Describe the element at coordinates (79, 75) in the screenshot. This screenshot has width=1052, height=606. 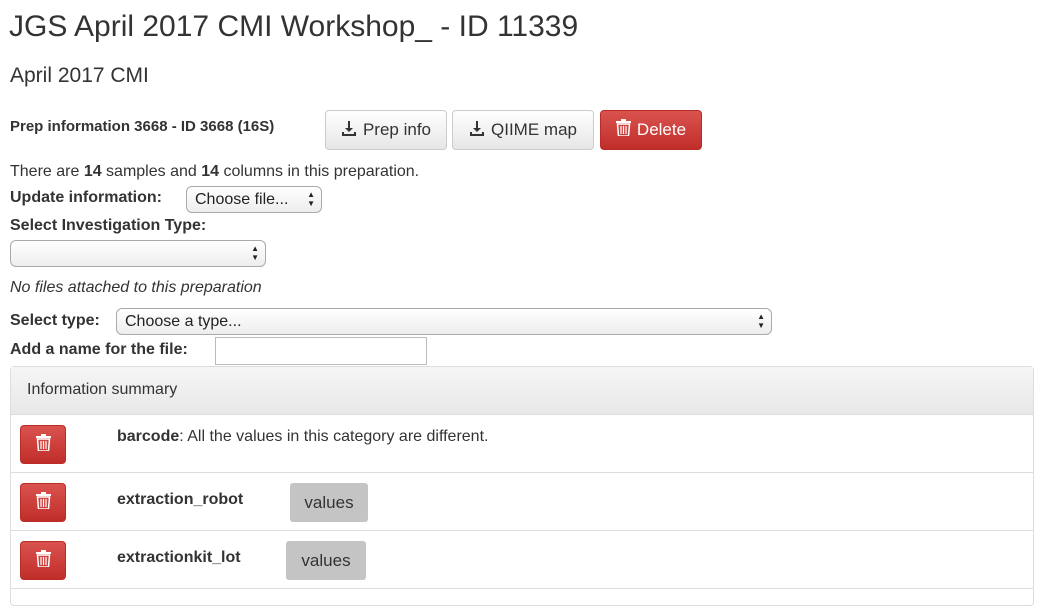
I see `study-subtitle: April 2017 CMI` at that location.